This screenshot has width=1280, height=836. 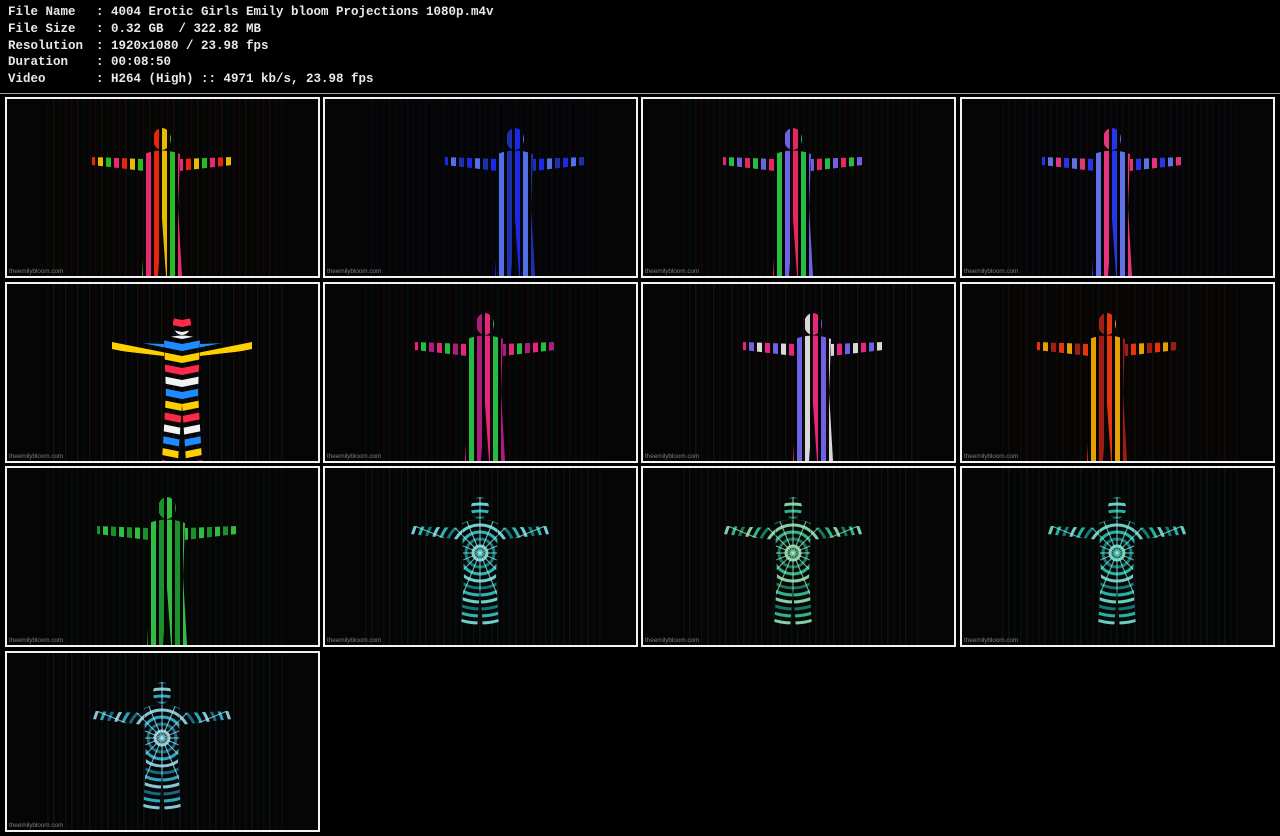 I want to click on info-value: 0.32 GB / 322.82 MB, so click(x=186, y=28).